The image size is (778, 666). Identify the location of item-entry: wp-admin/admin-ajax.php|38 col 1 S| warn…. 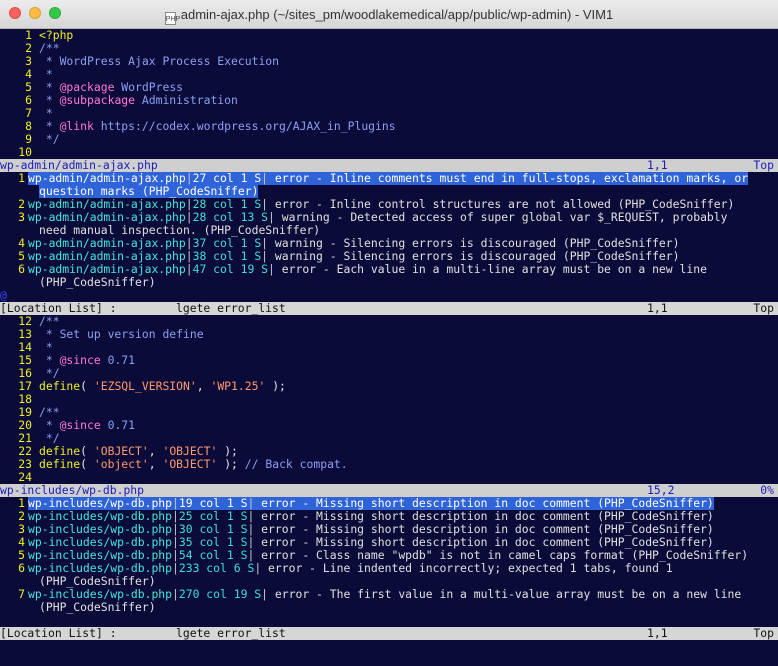
(354, 256).